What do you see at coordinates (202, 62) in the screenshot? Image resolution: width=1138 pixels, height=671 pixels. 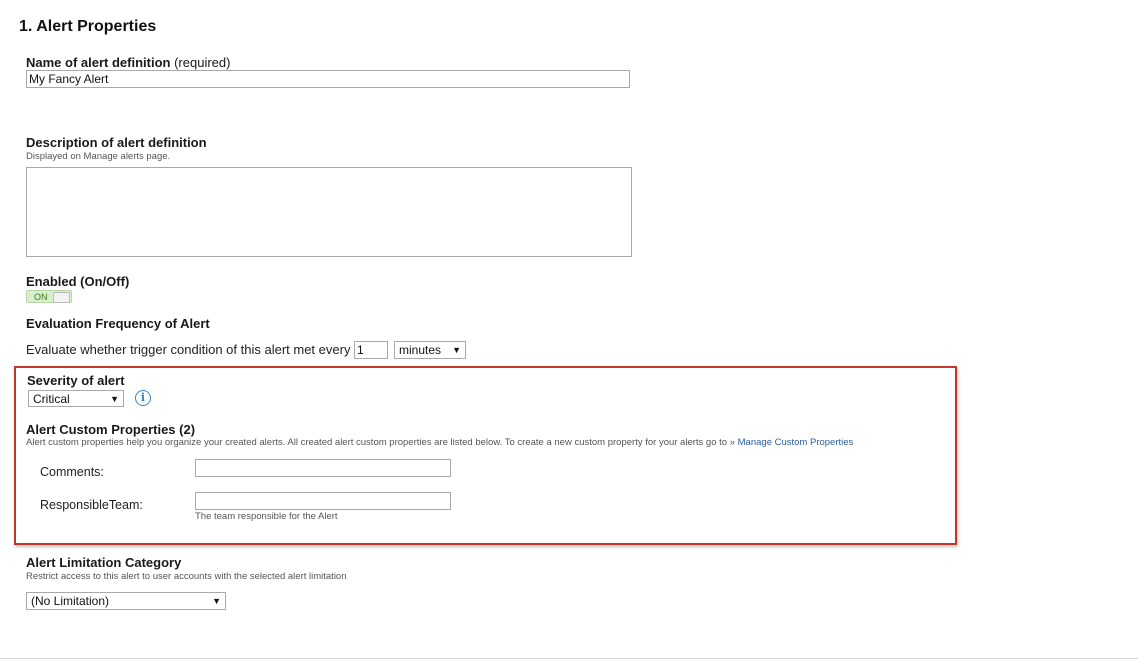 I see `name-required-text: (required)` at bounding box center [202, 62].